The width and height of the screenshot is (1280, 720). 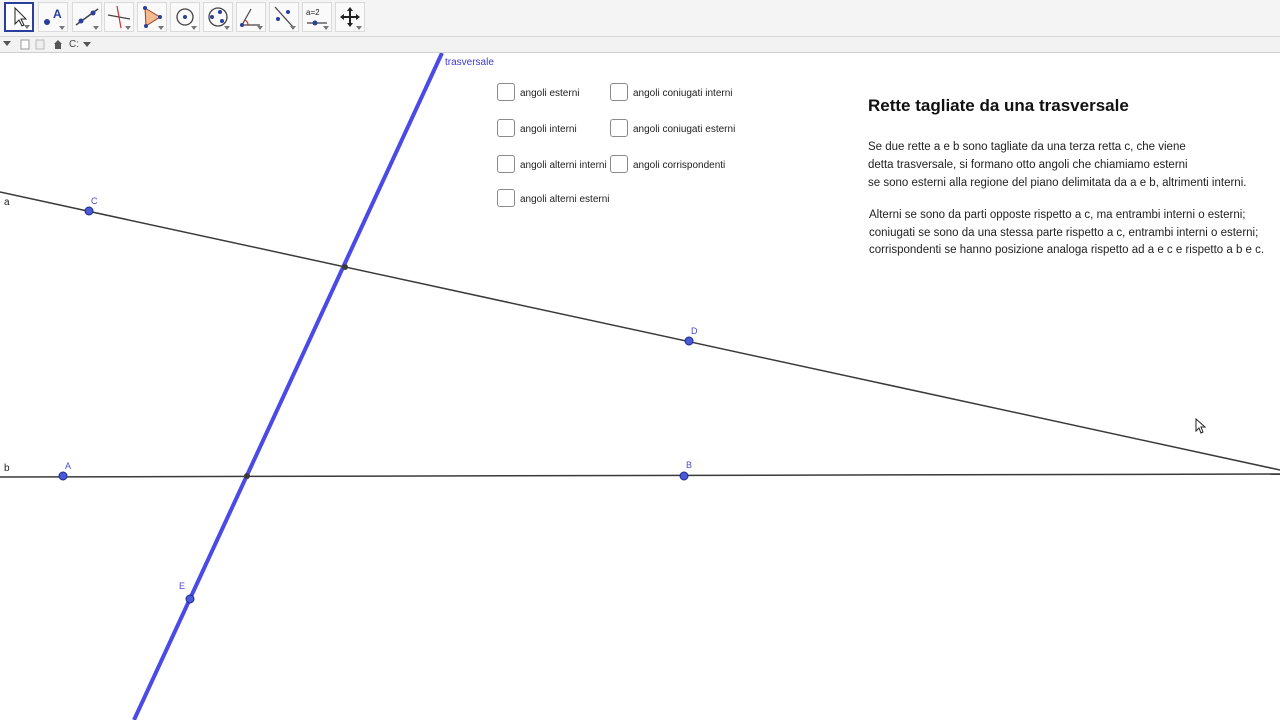 I want to click on point-C, so click(x=89, y=211).